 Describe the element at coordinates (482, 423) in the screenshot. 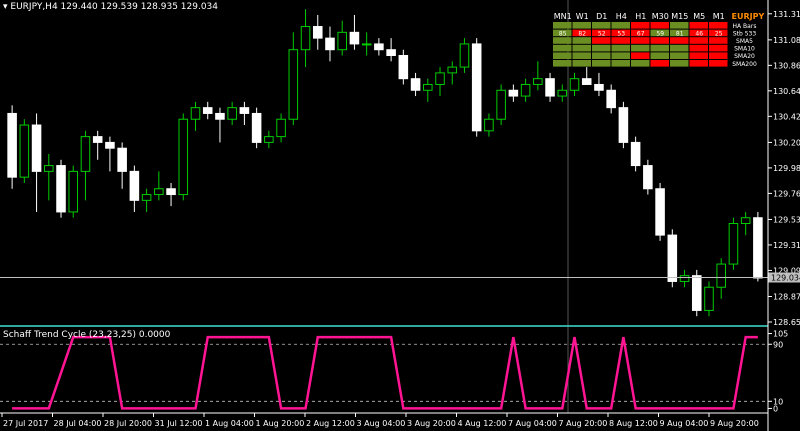

I see `time-tick-label: 4 Aug 12:00` at that location.